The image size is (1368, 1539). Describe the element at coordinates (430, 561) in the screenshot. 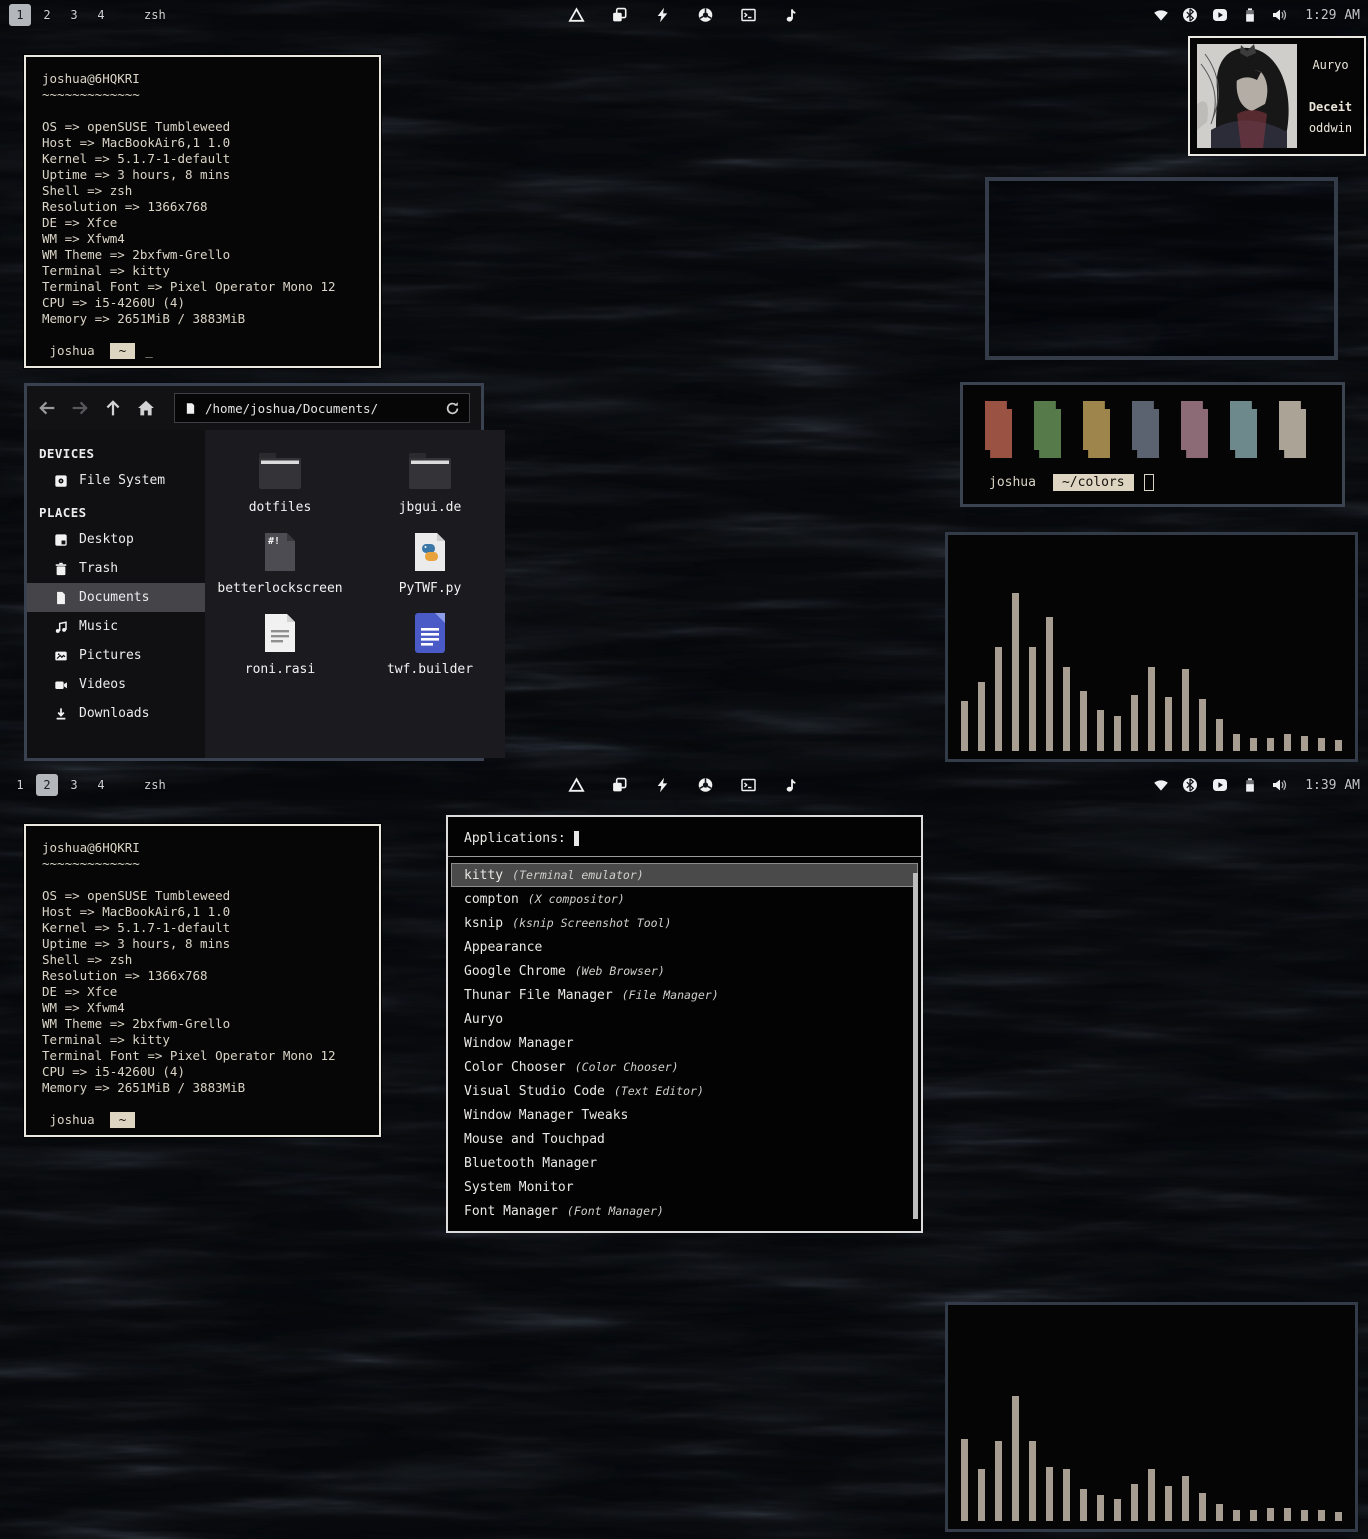

I see `file-item-pytwf: PyTWF.py` at that location.